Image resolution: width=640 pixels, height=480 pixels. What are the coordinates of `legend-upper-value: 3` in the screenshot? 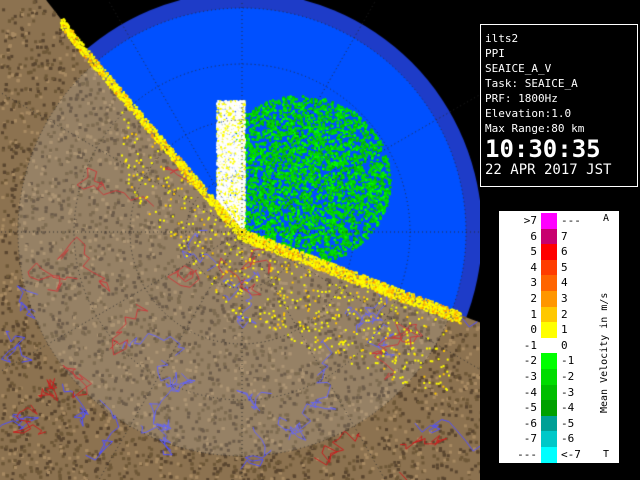 It's located at (564, 298).